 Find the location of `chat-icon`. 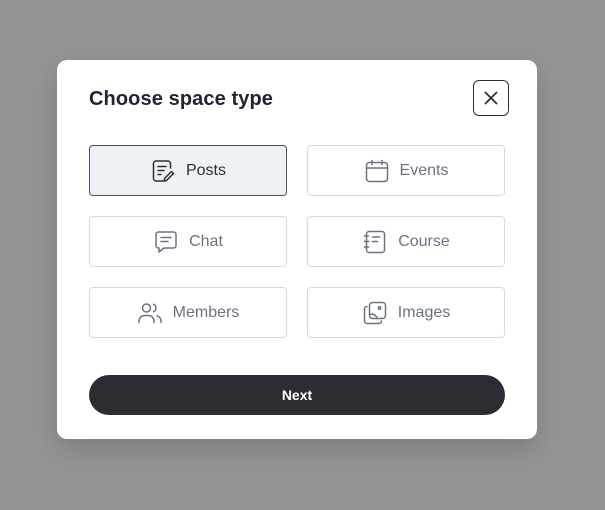

chat-icon is located at coordinates (166, 242).